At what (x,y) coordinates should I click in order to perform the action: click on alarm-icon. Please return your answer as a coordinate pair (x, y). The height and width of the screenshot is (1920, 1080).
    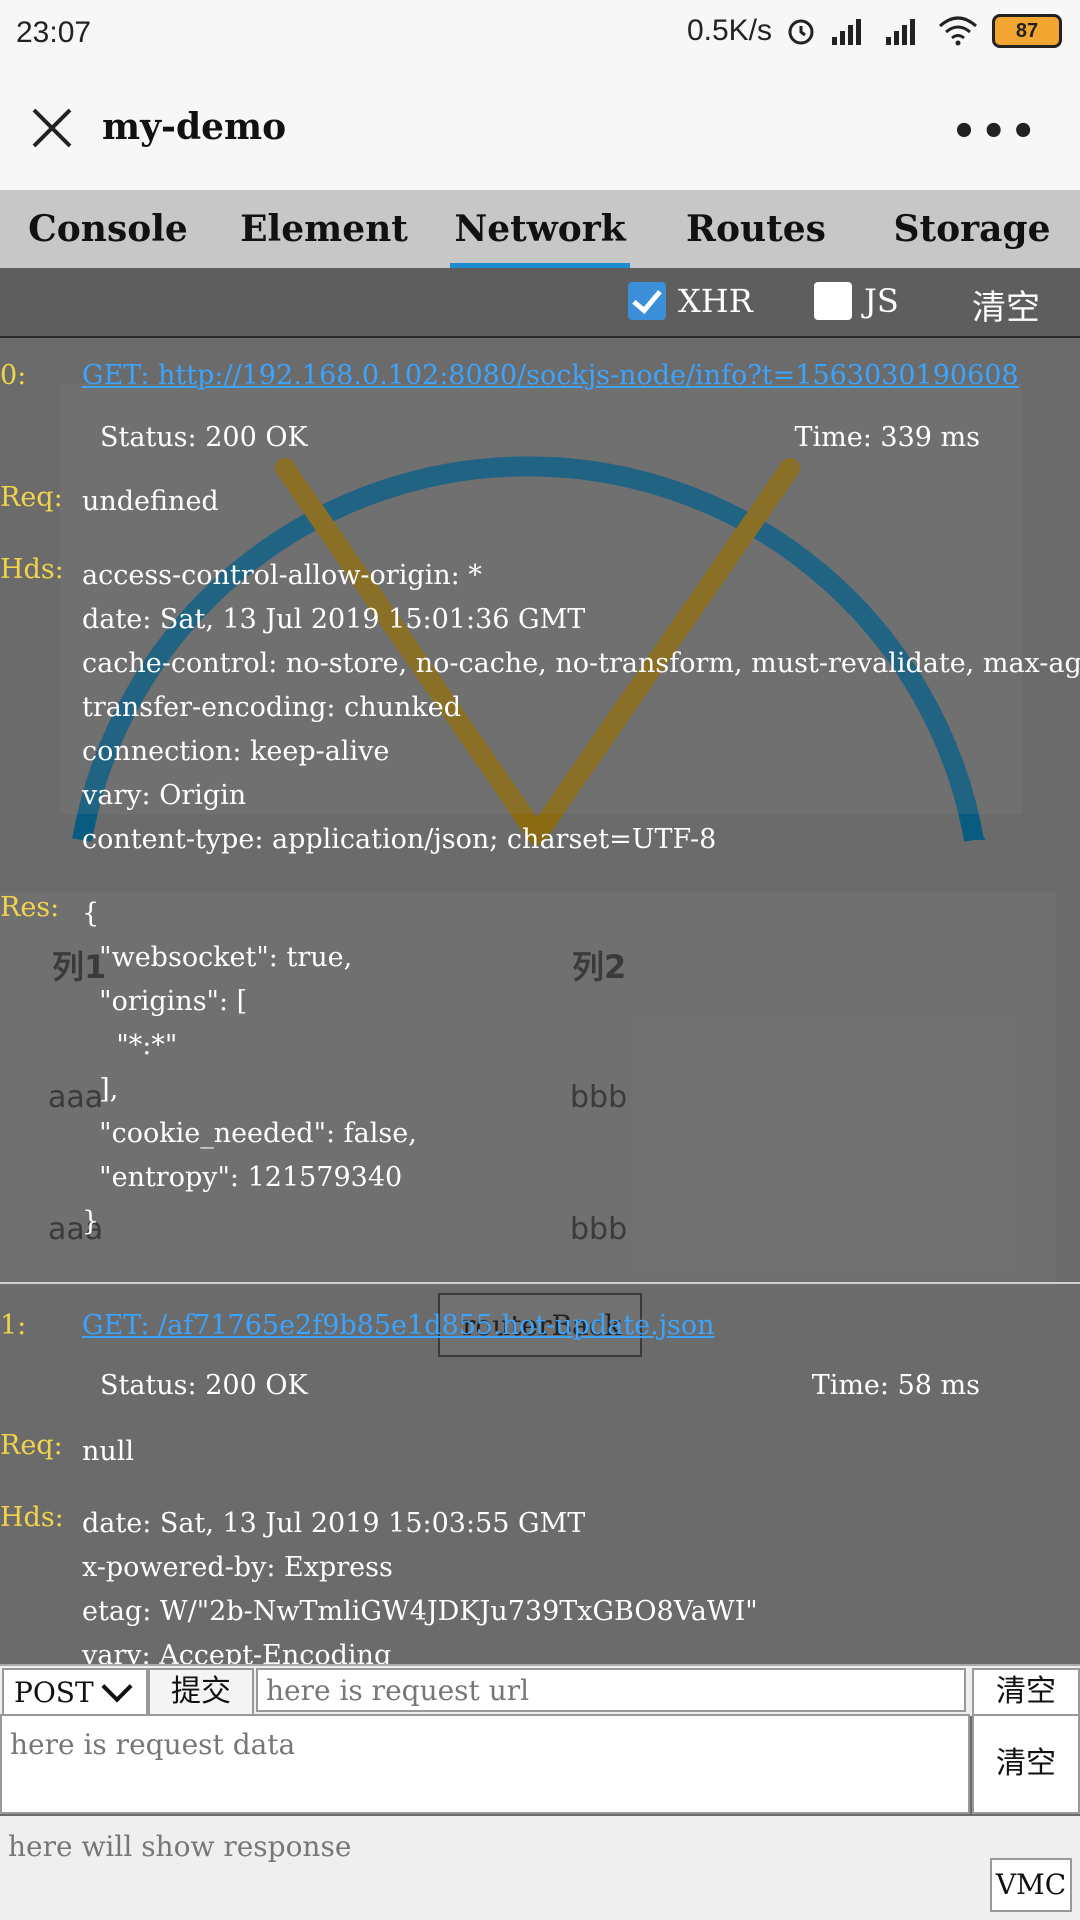
    Looking at the image, I should click on (801, 32).